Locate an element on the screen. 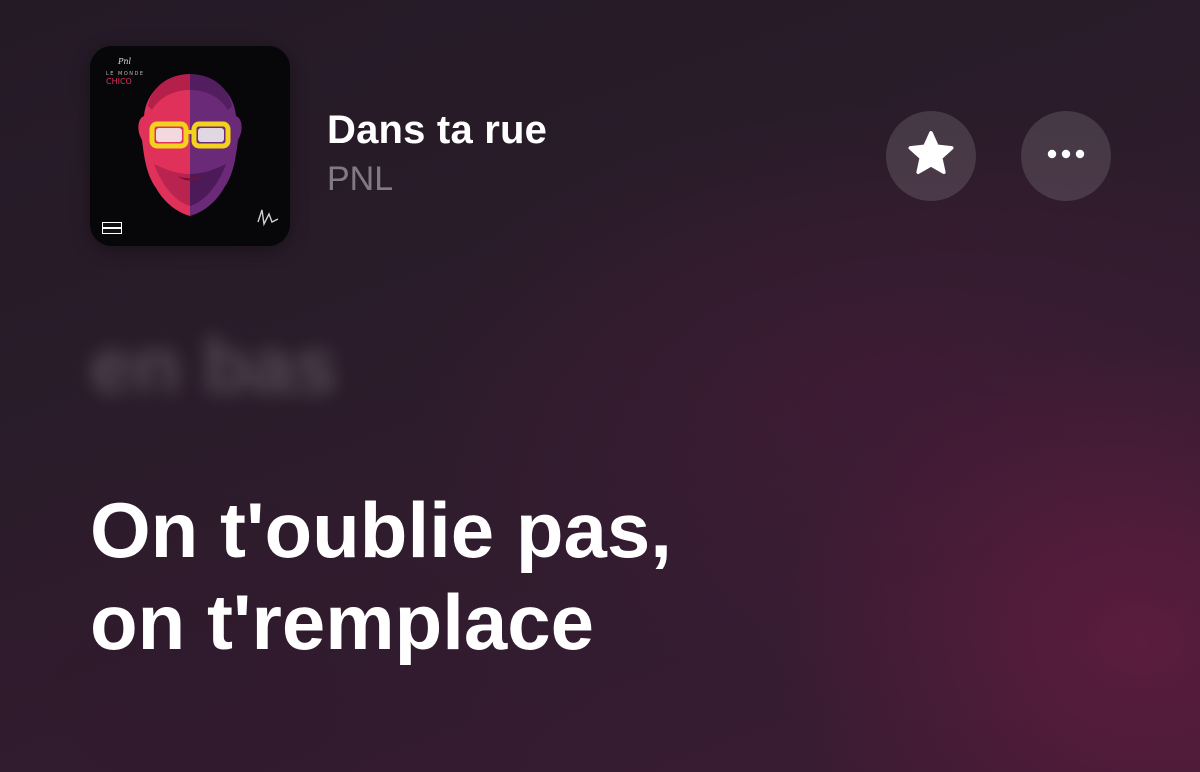 This screenshot has height=772, width=1200. track-artist: PNL is located at coordinates (360, 179).